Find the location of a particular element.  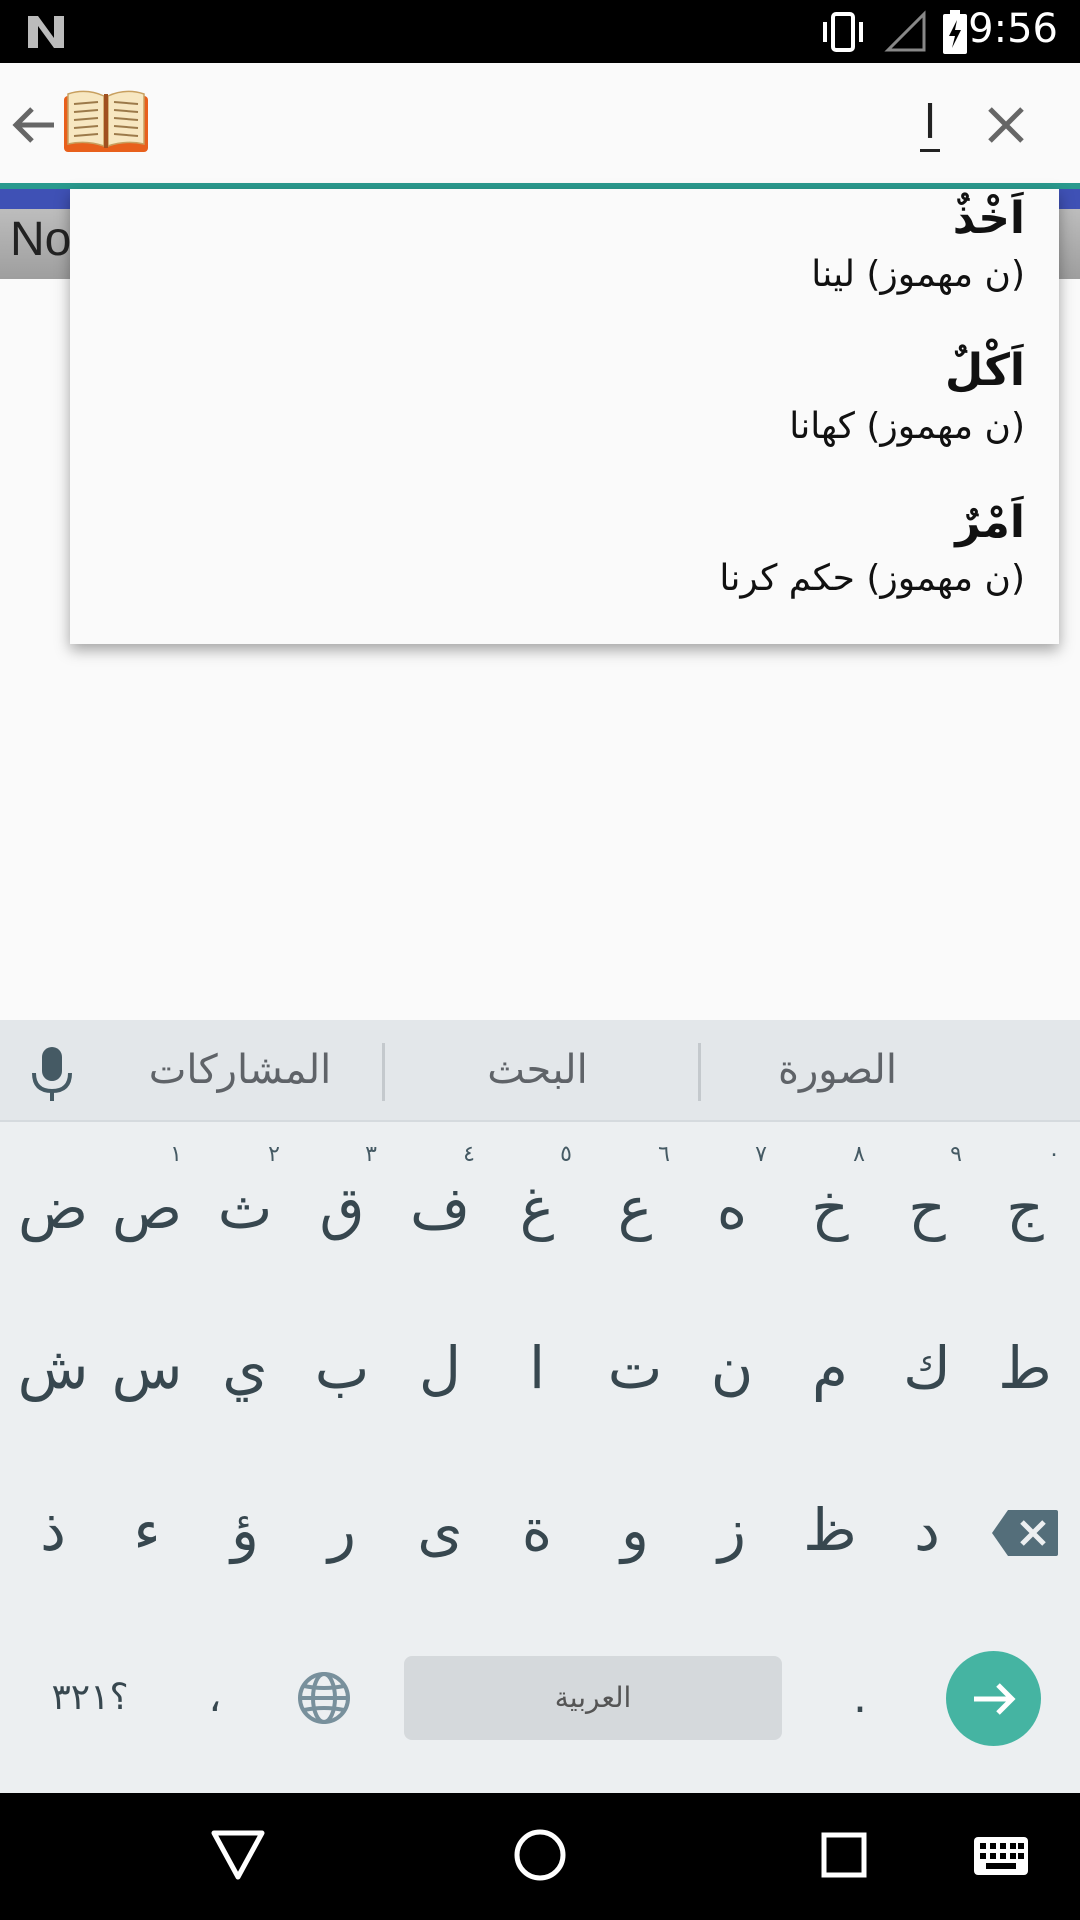

key: ض is located at coordinates (53, 1208).